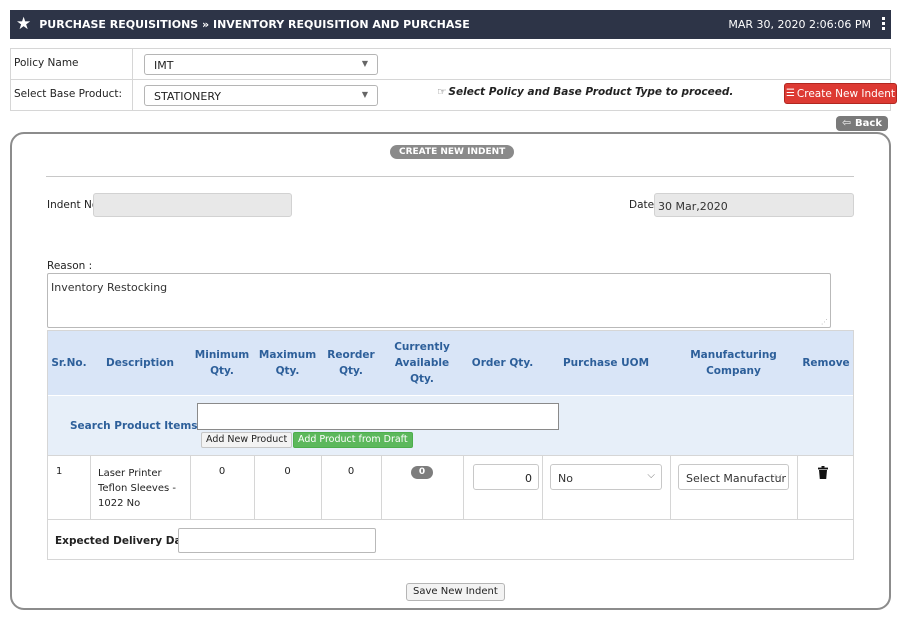 The image size is (900, 620). What do you see at coordinates (261, 95) in the screenshot?
I see `base-product-select: STATIONERY ▼` at bounding box center [261, 95].